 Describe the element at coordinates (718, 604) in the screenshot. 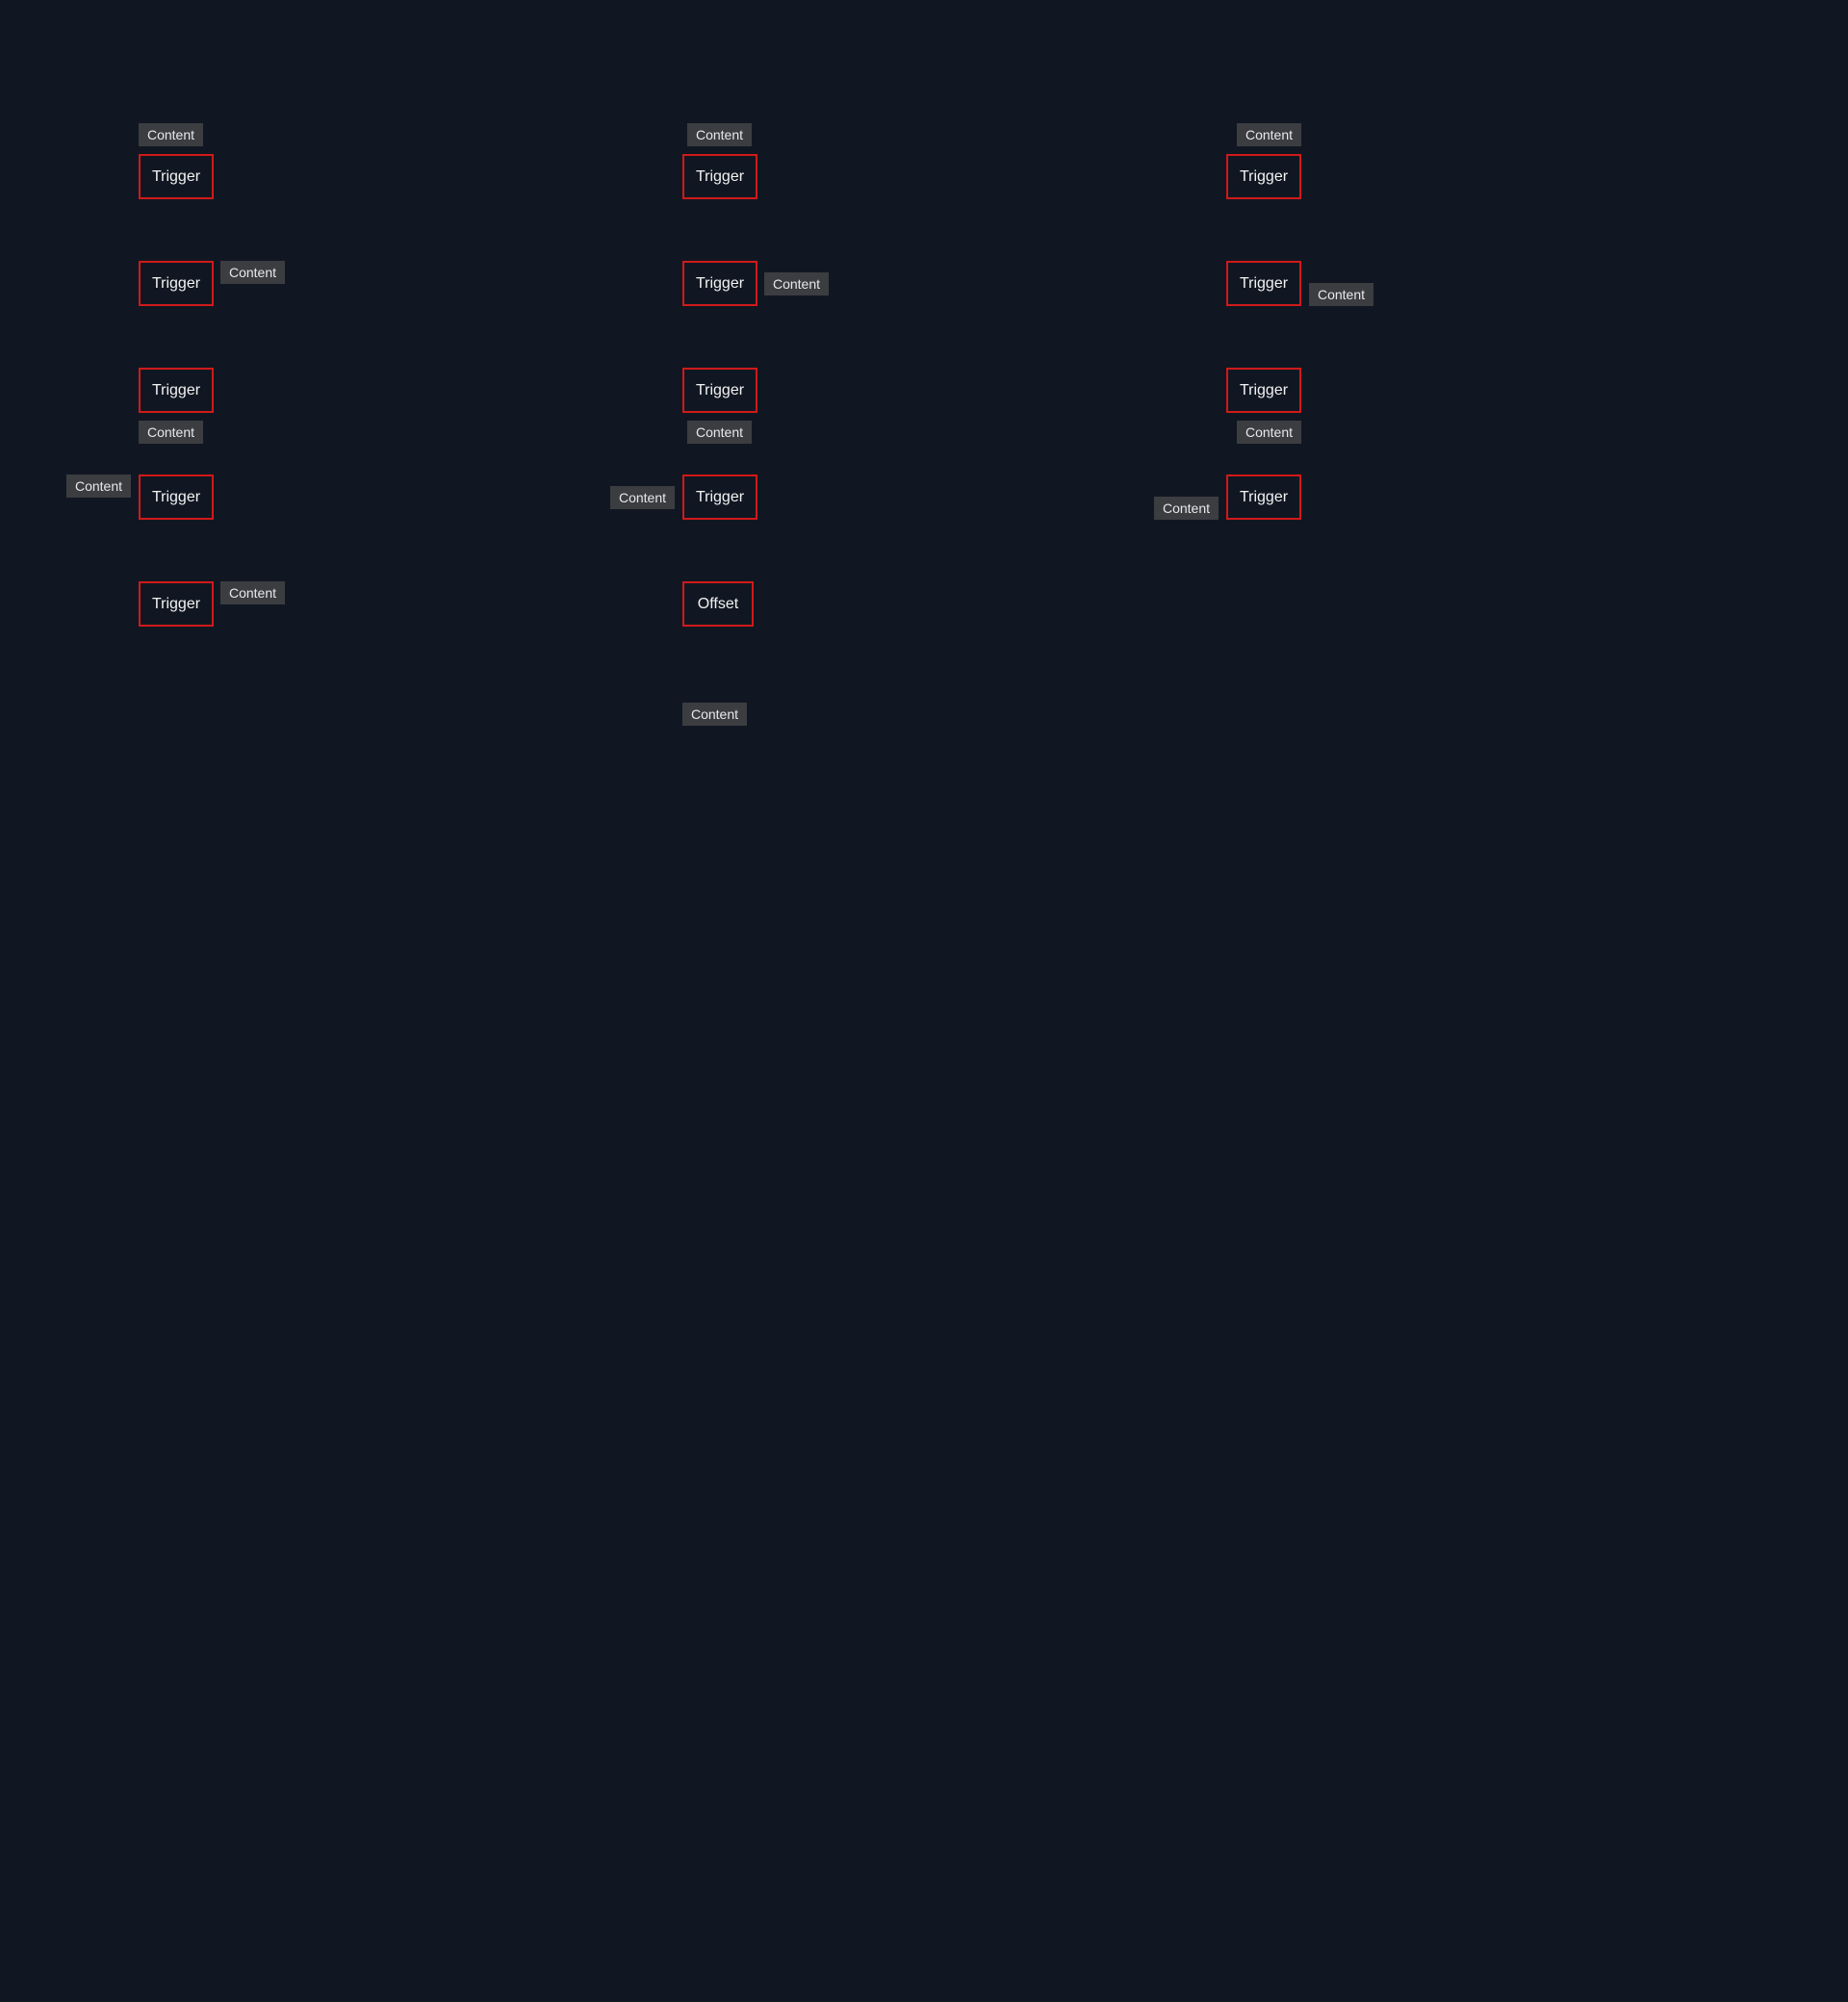

I see `offset-trigger-button: Offset` at that location.